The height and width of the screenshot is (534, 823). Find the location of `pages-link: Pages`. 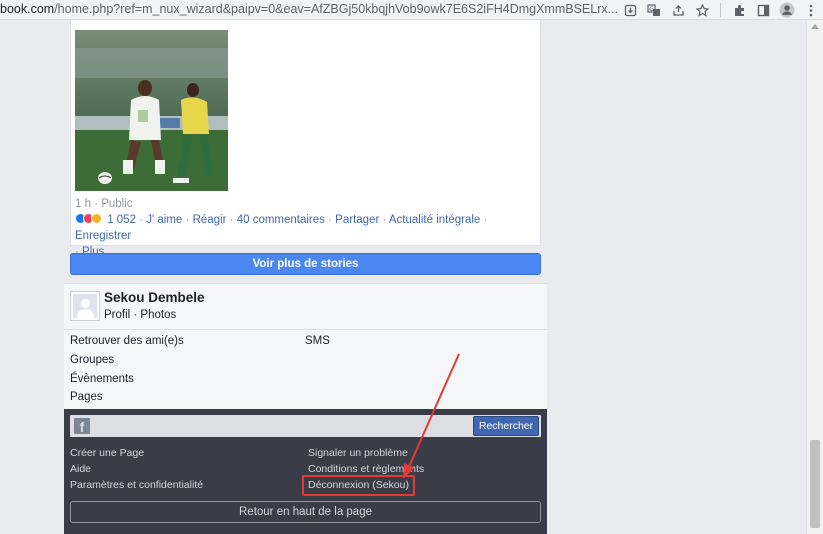

pages-link: Pages is located at coordinates (86, 397).